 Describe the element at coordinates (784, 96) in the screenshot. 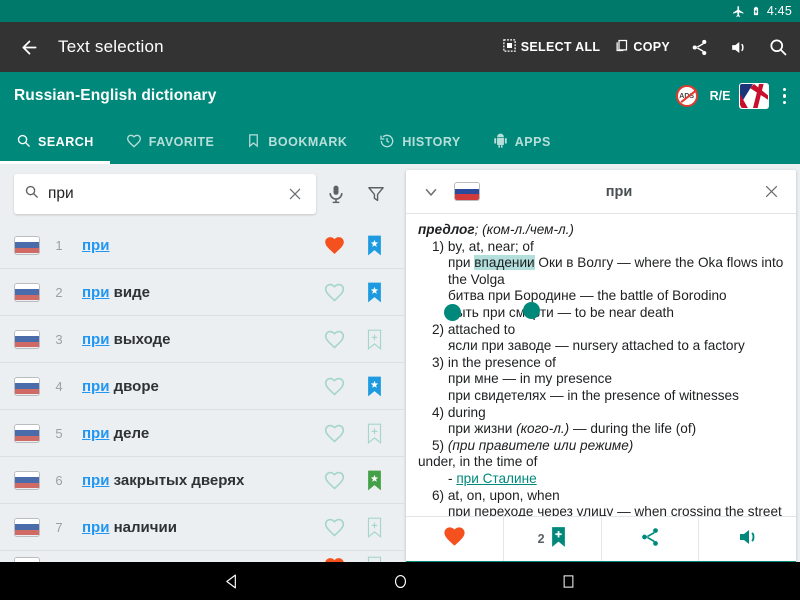

I see `more-vertical-icon` at that location.